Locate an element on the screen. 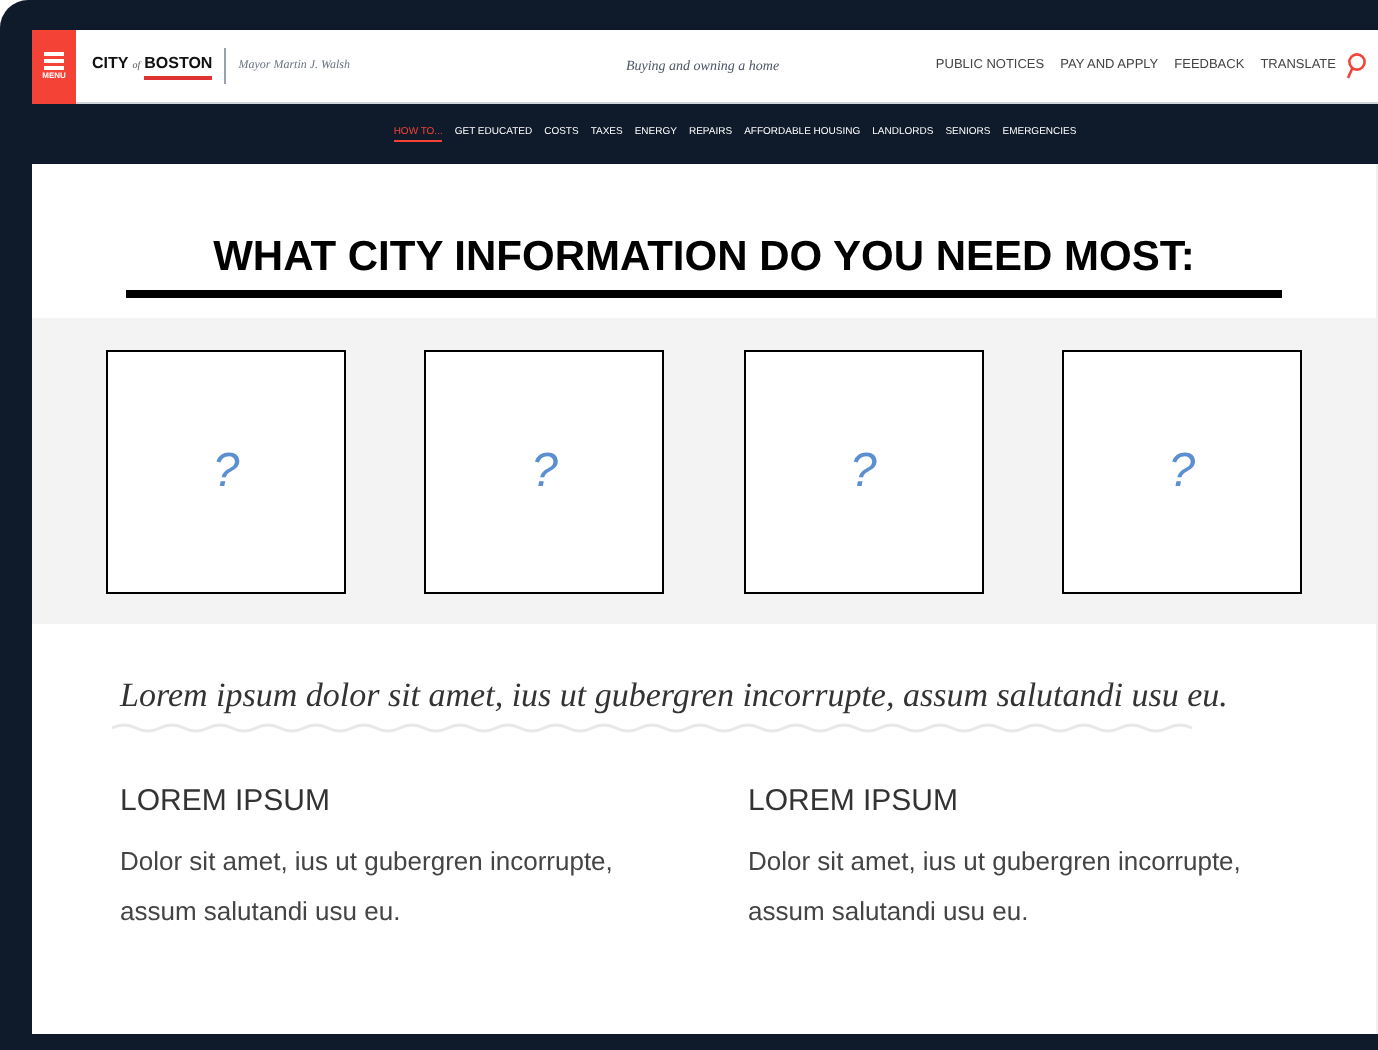  intro-text: Lorem ipsum dolor sit amet, ius ut gubergren incorrupte, assum salutandi usu eu. is located at coordinates (675, 696).